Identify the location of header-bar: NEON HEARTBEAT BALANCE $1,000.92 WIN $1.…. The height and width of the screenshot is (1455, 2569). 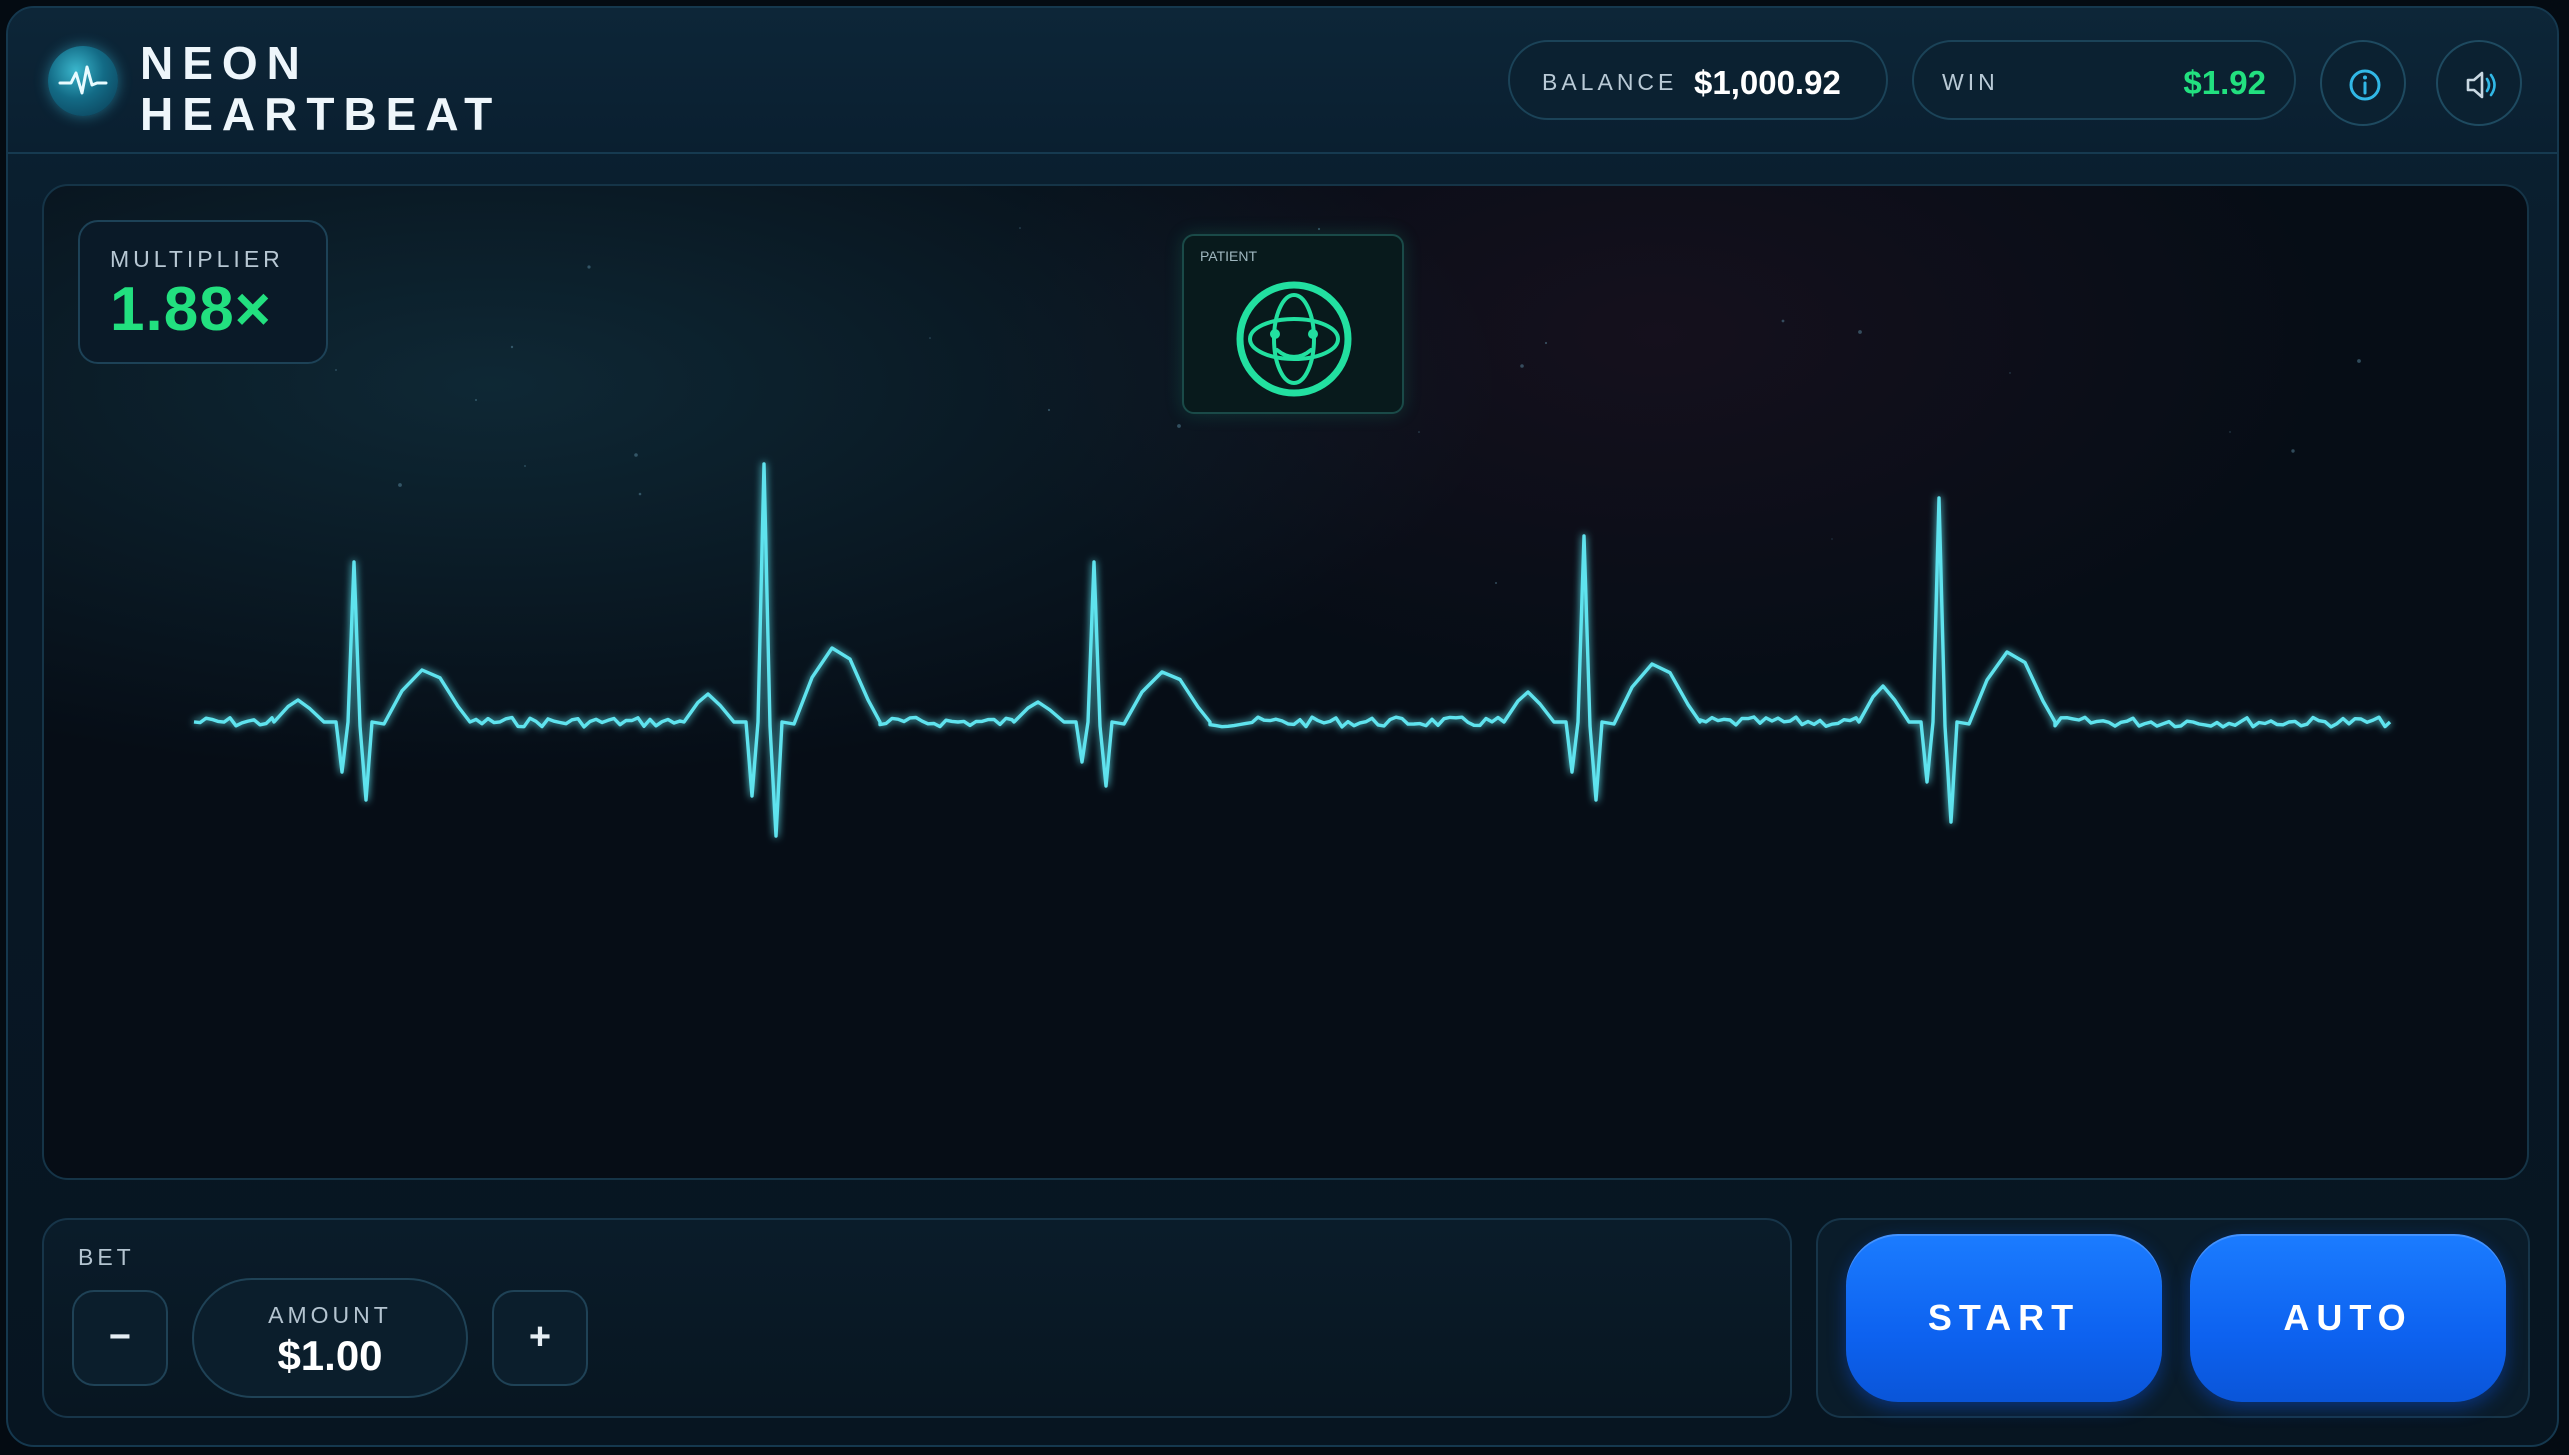
(1282, 81).